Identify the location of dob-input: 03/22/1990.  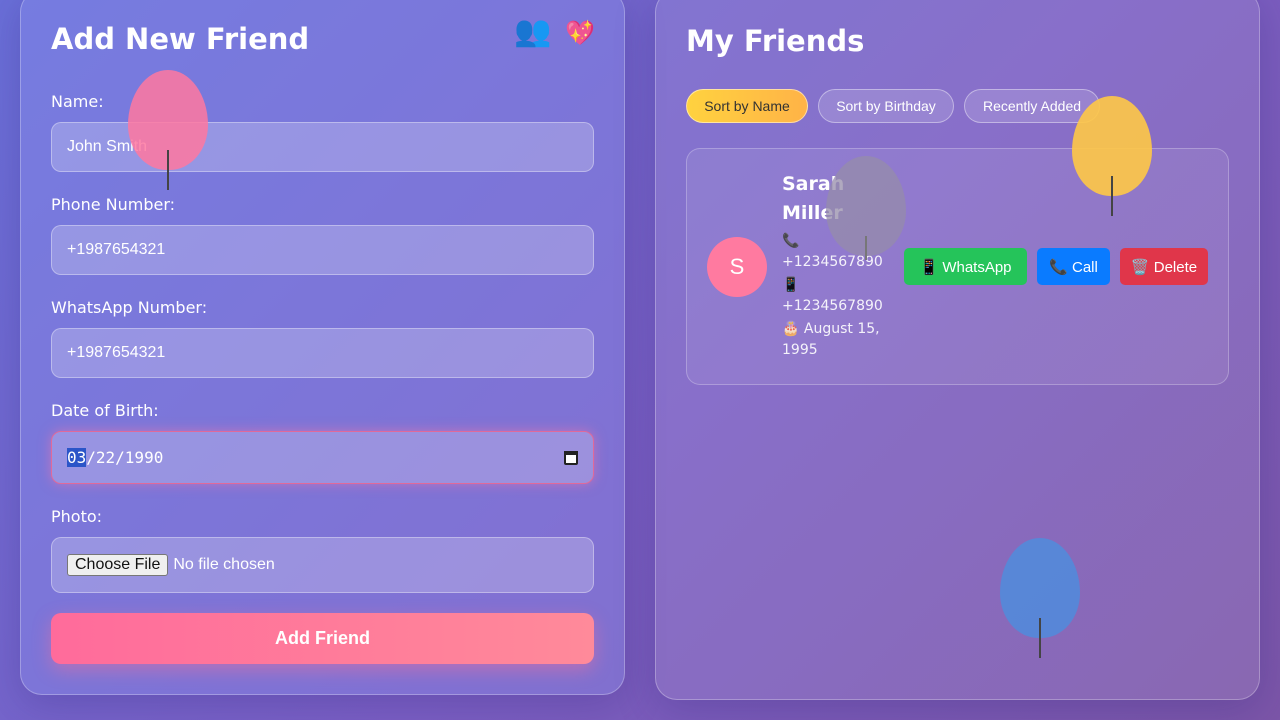
(322, 457).